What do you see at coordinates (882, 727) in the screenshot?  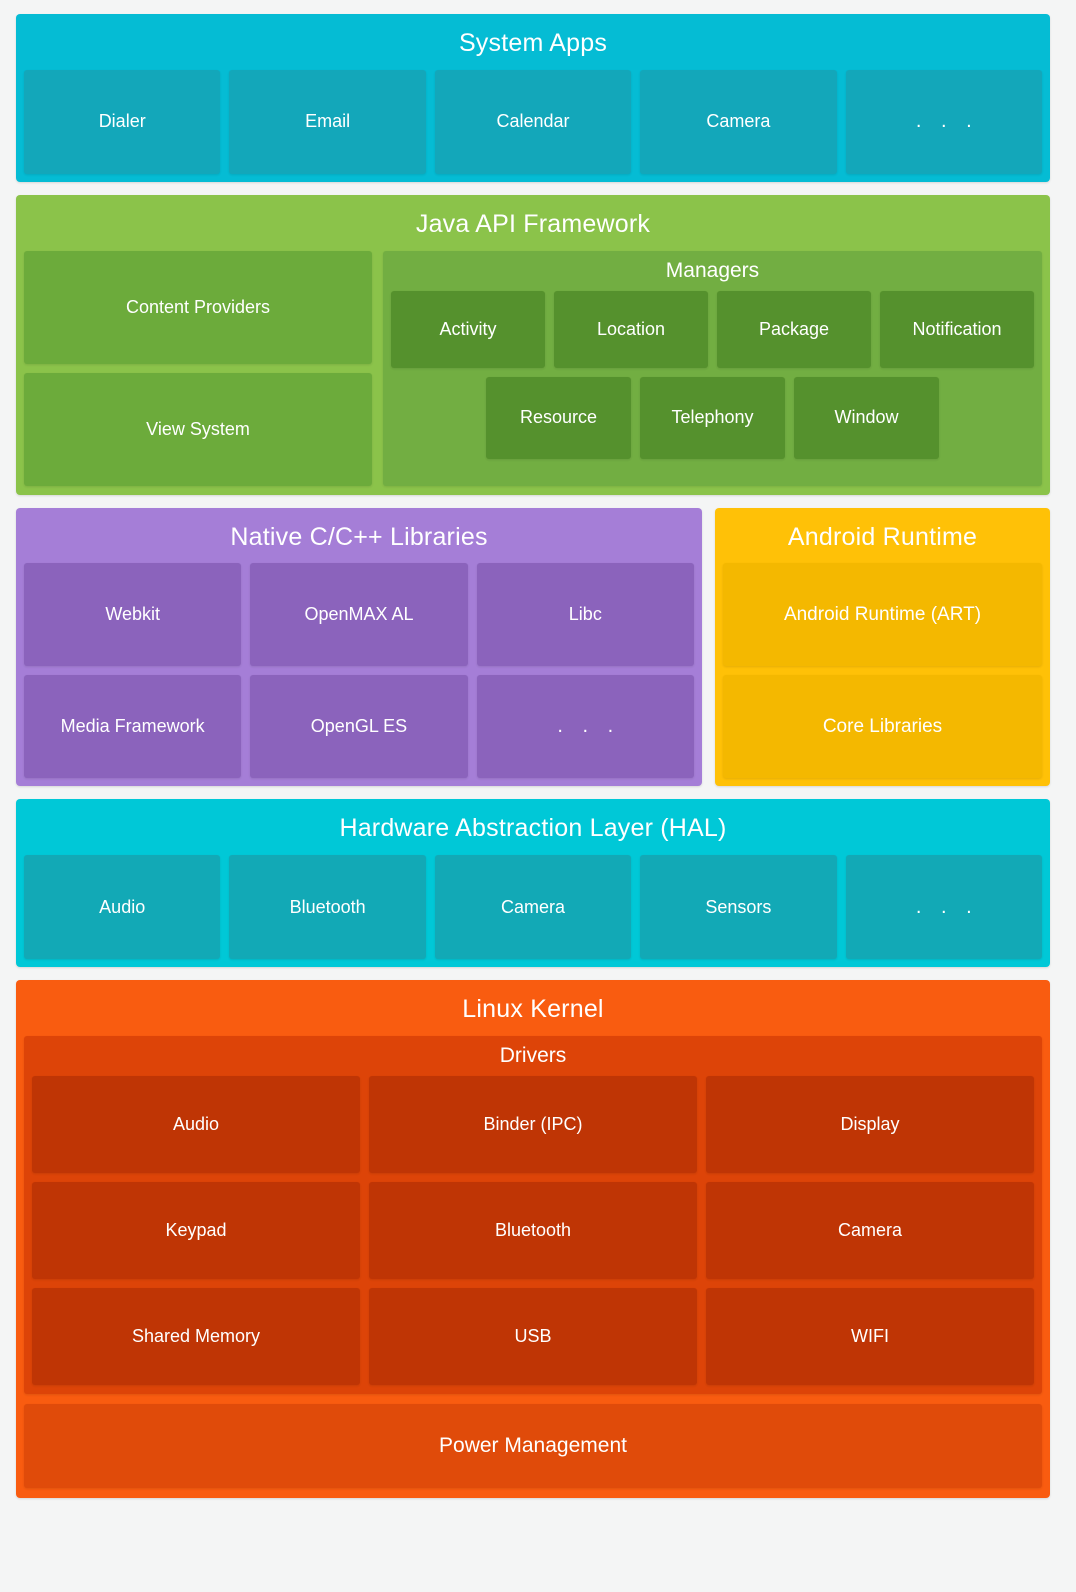 I see `runtime-core-libraries: Core Libraries` at bounding box center [882, 727].